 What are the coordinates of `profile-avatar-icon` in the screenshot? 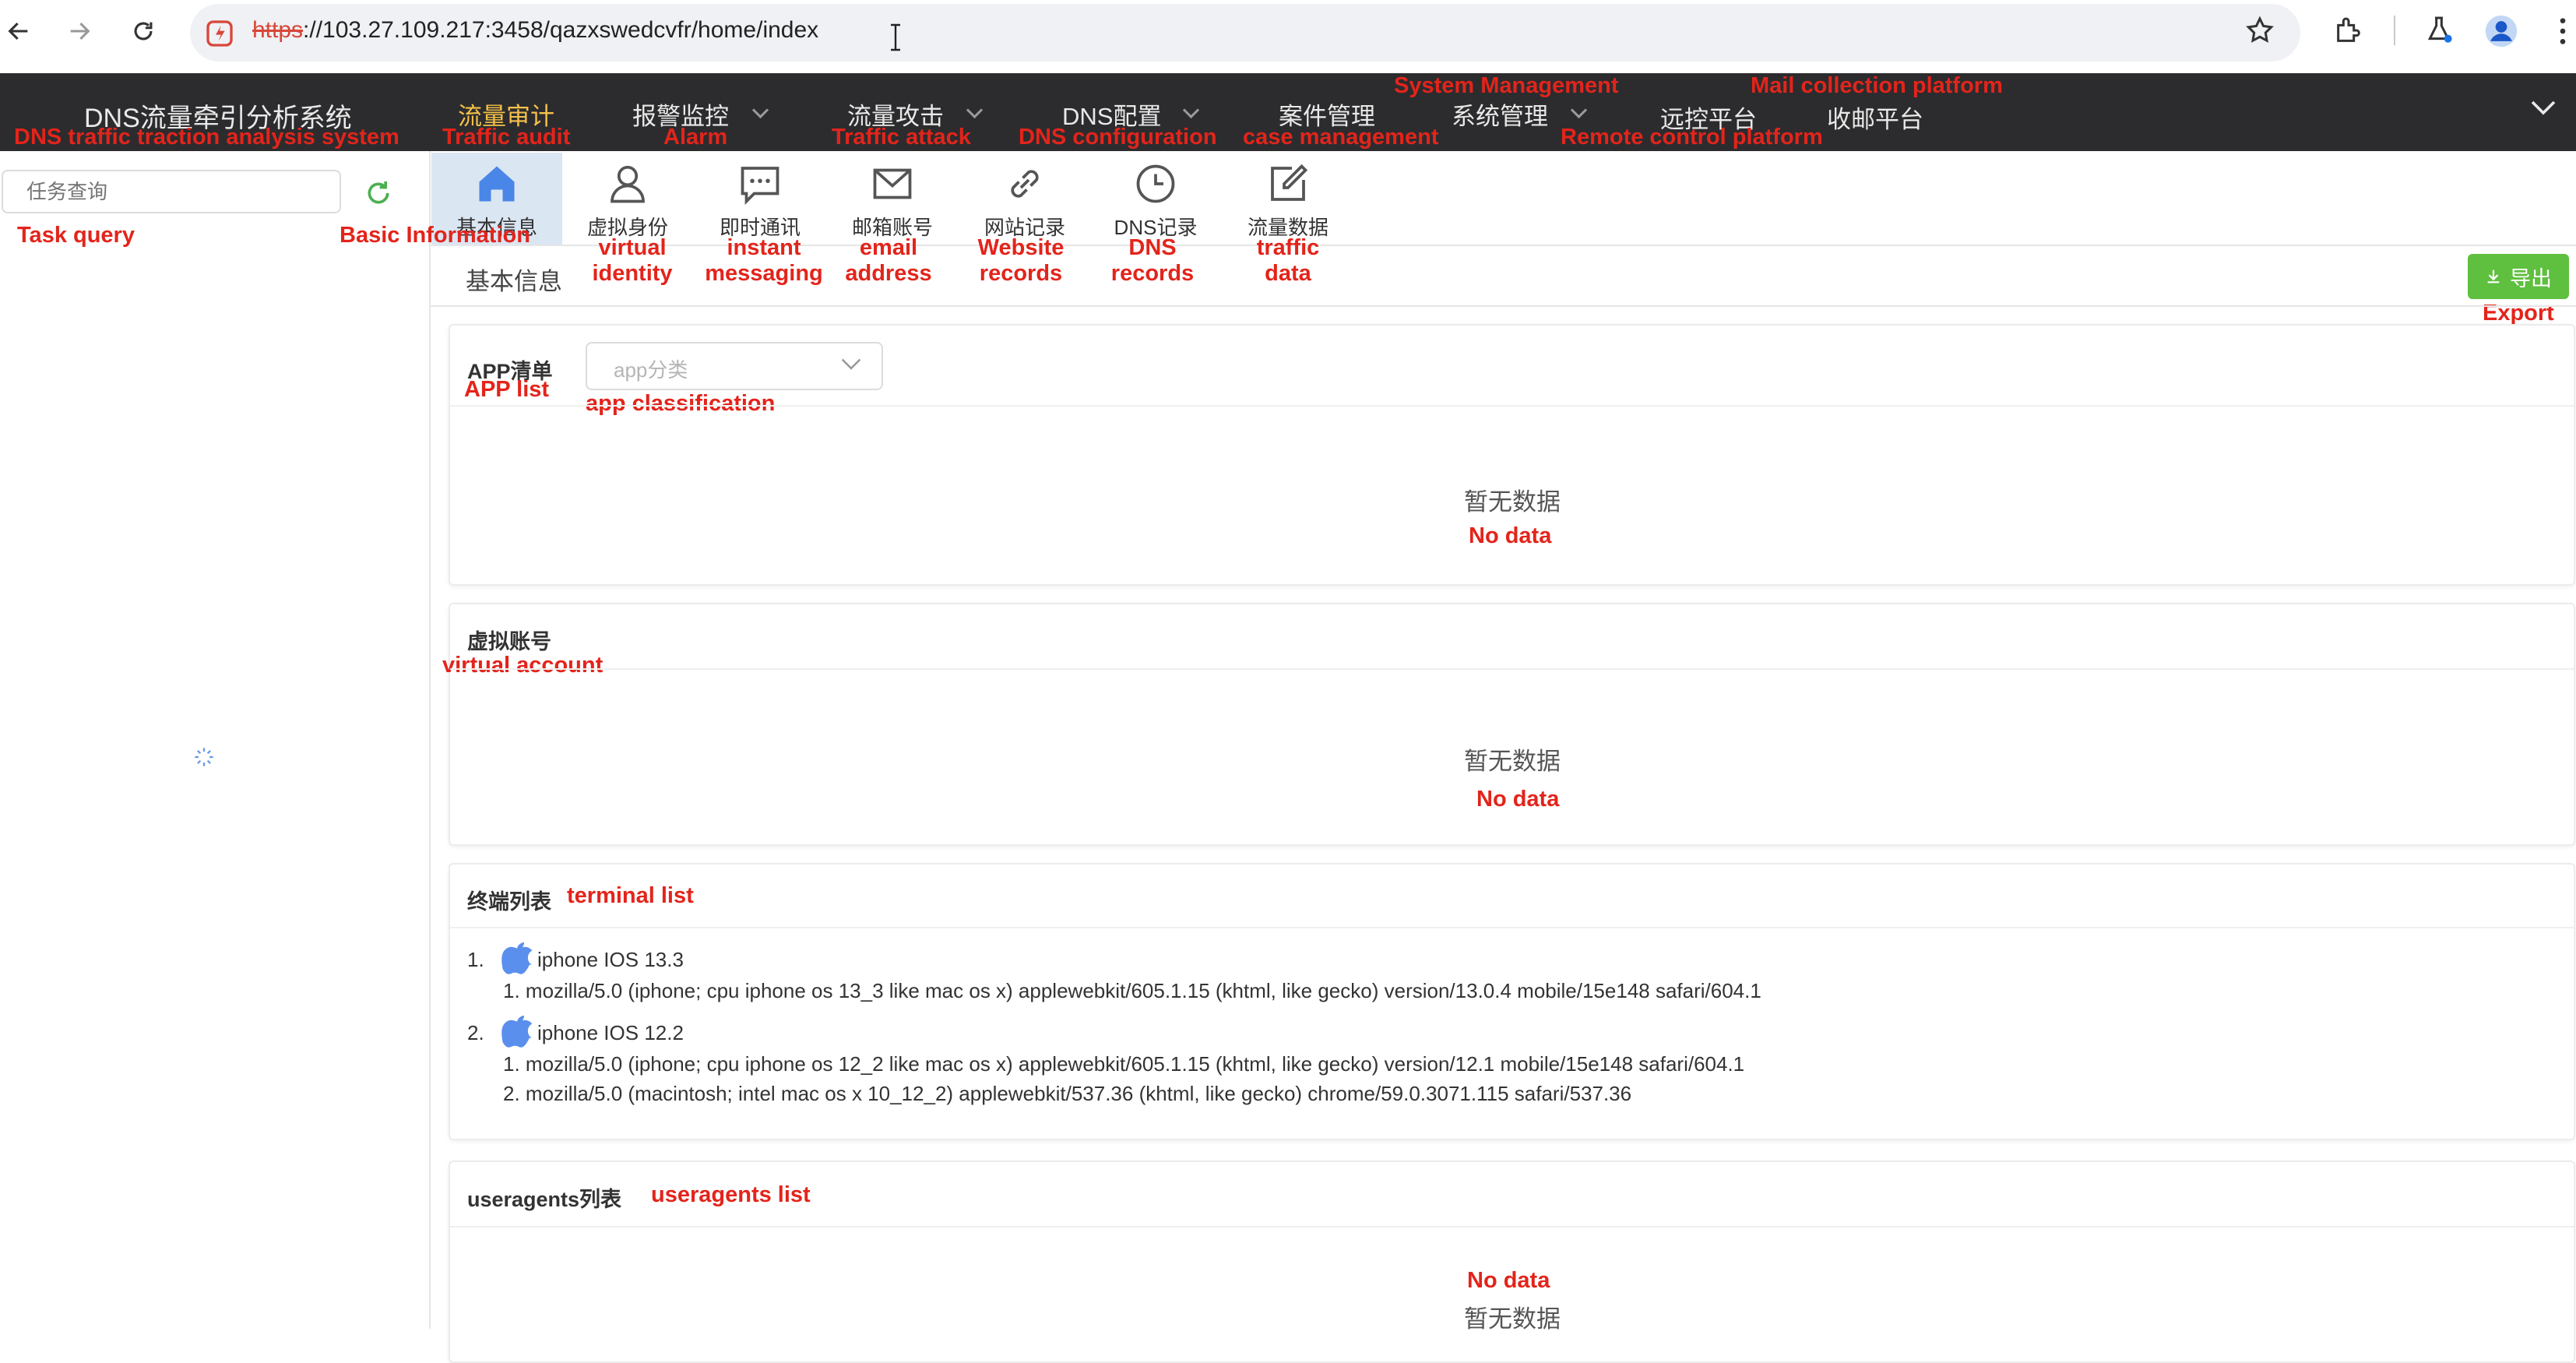 It's located at (2501, 33).